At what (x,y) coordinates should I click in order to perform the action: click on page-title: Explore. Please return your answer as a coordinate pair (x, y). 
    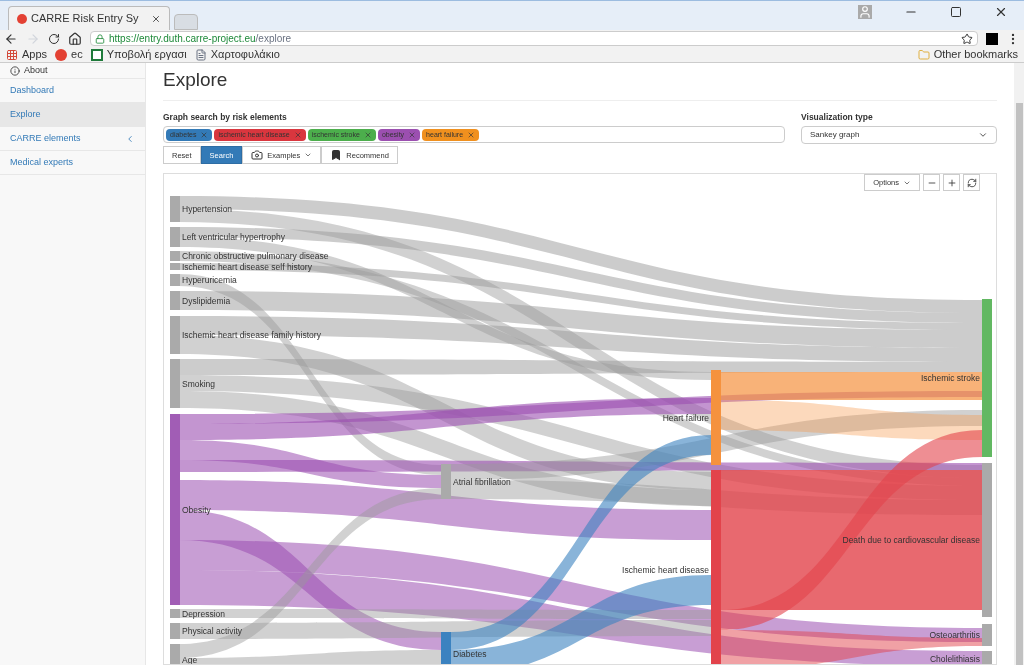
    Looking at the image, I should click on (580, 82).